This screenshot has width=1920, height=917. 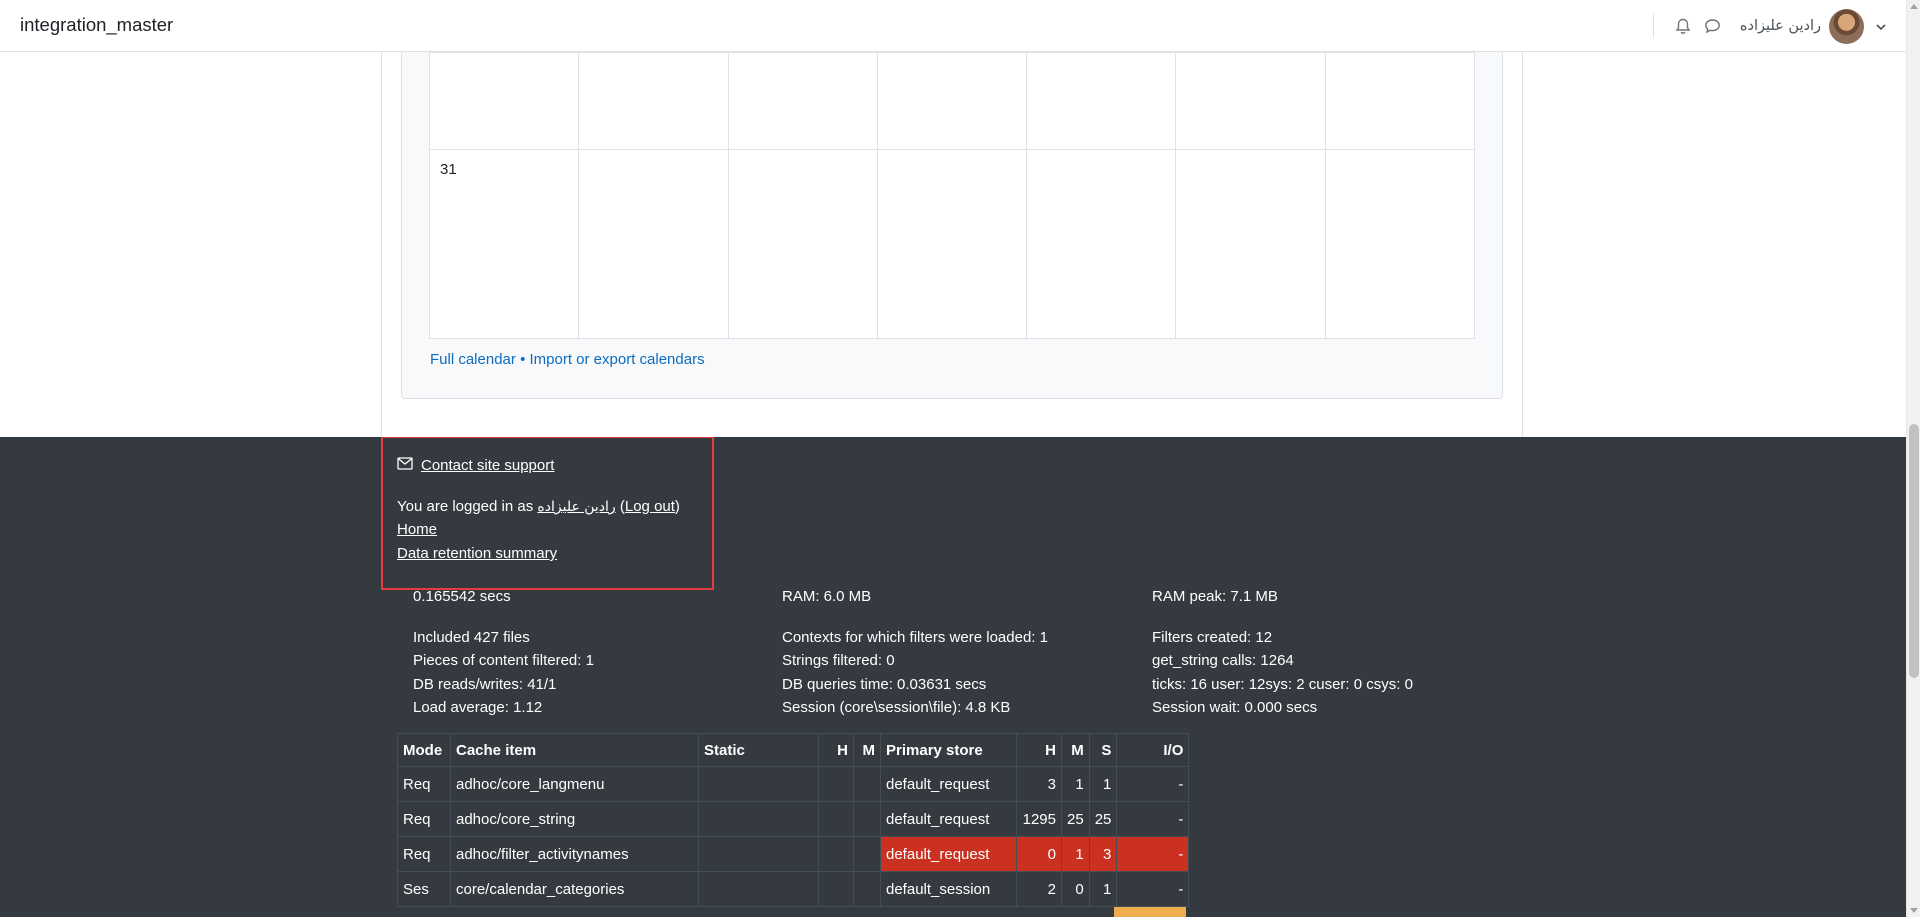 I want to click on perf-strings-filtered: Strings filtered: 0, so click(x=838, y=660).